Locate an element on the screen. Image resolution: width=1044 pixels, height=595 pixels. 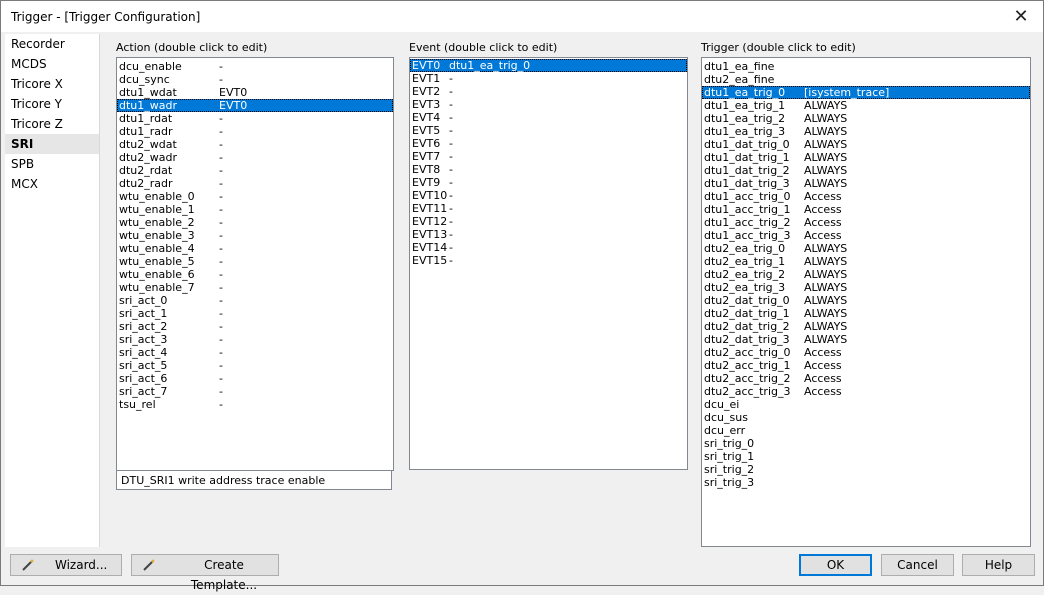
event-row: EVT11- is located at coordinates (548, 208).